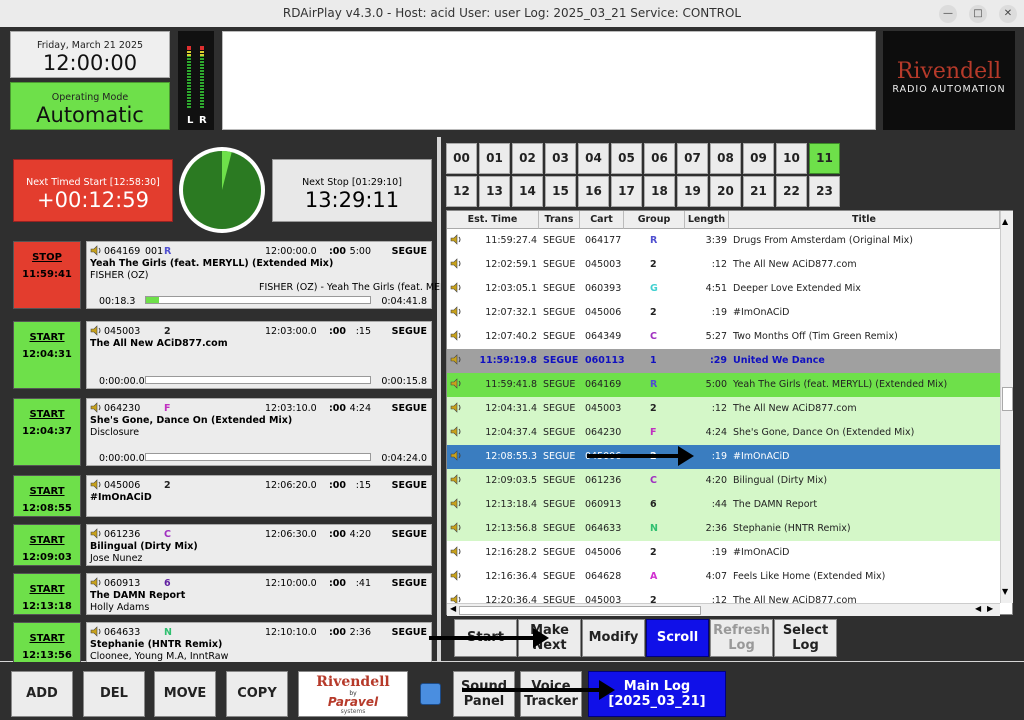 This screenshot has width=1024, height=720. I want to click on cart-group: F, so click(167, 408).